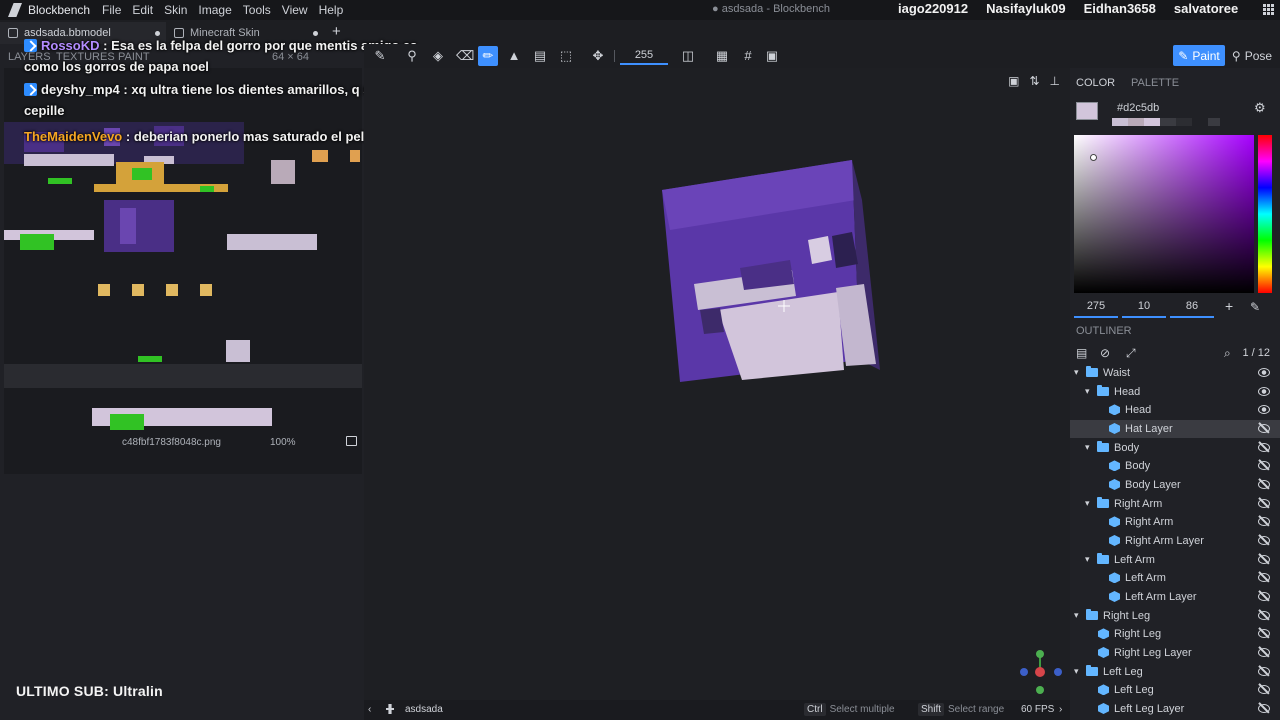 Image resolution: width=1280 pixels, height=720 pixels. I want to click on eraser-icon: ⌫, so click(465, 56).